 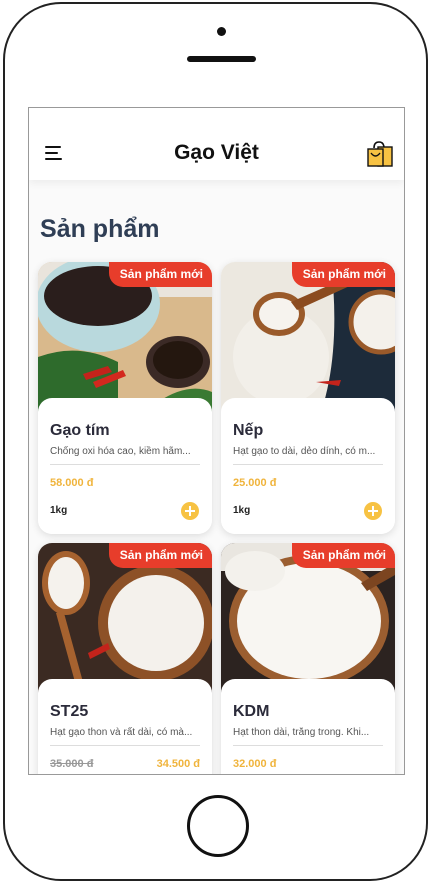 What do you see at coordinates (216, 152) in the screenshot?
I see `app-title: Gạo Việt` at bounding box center [216, 152].